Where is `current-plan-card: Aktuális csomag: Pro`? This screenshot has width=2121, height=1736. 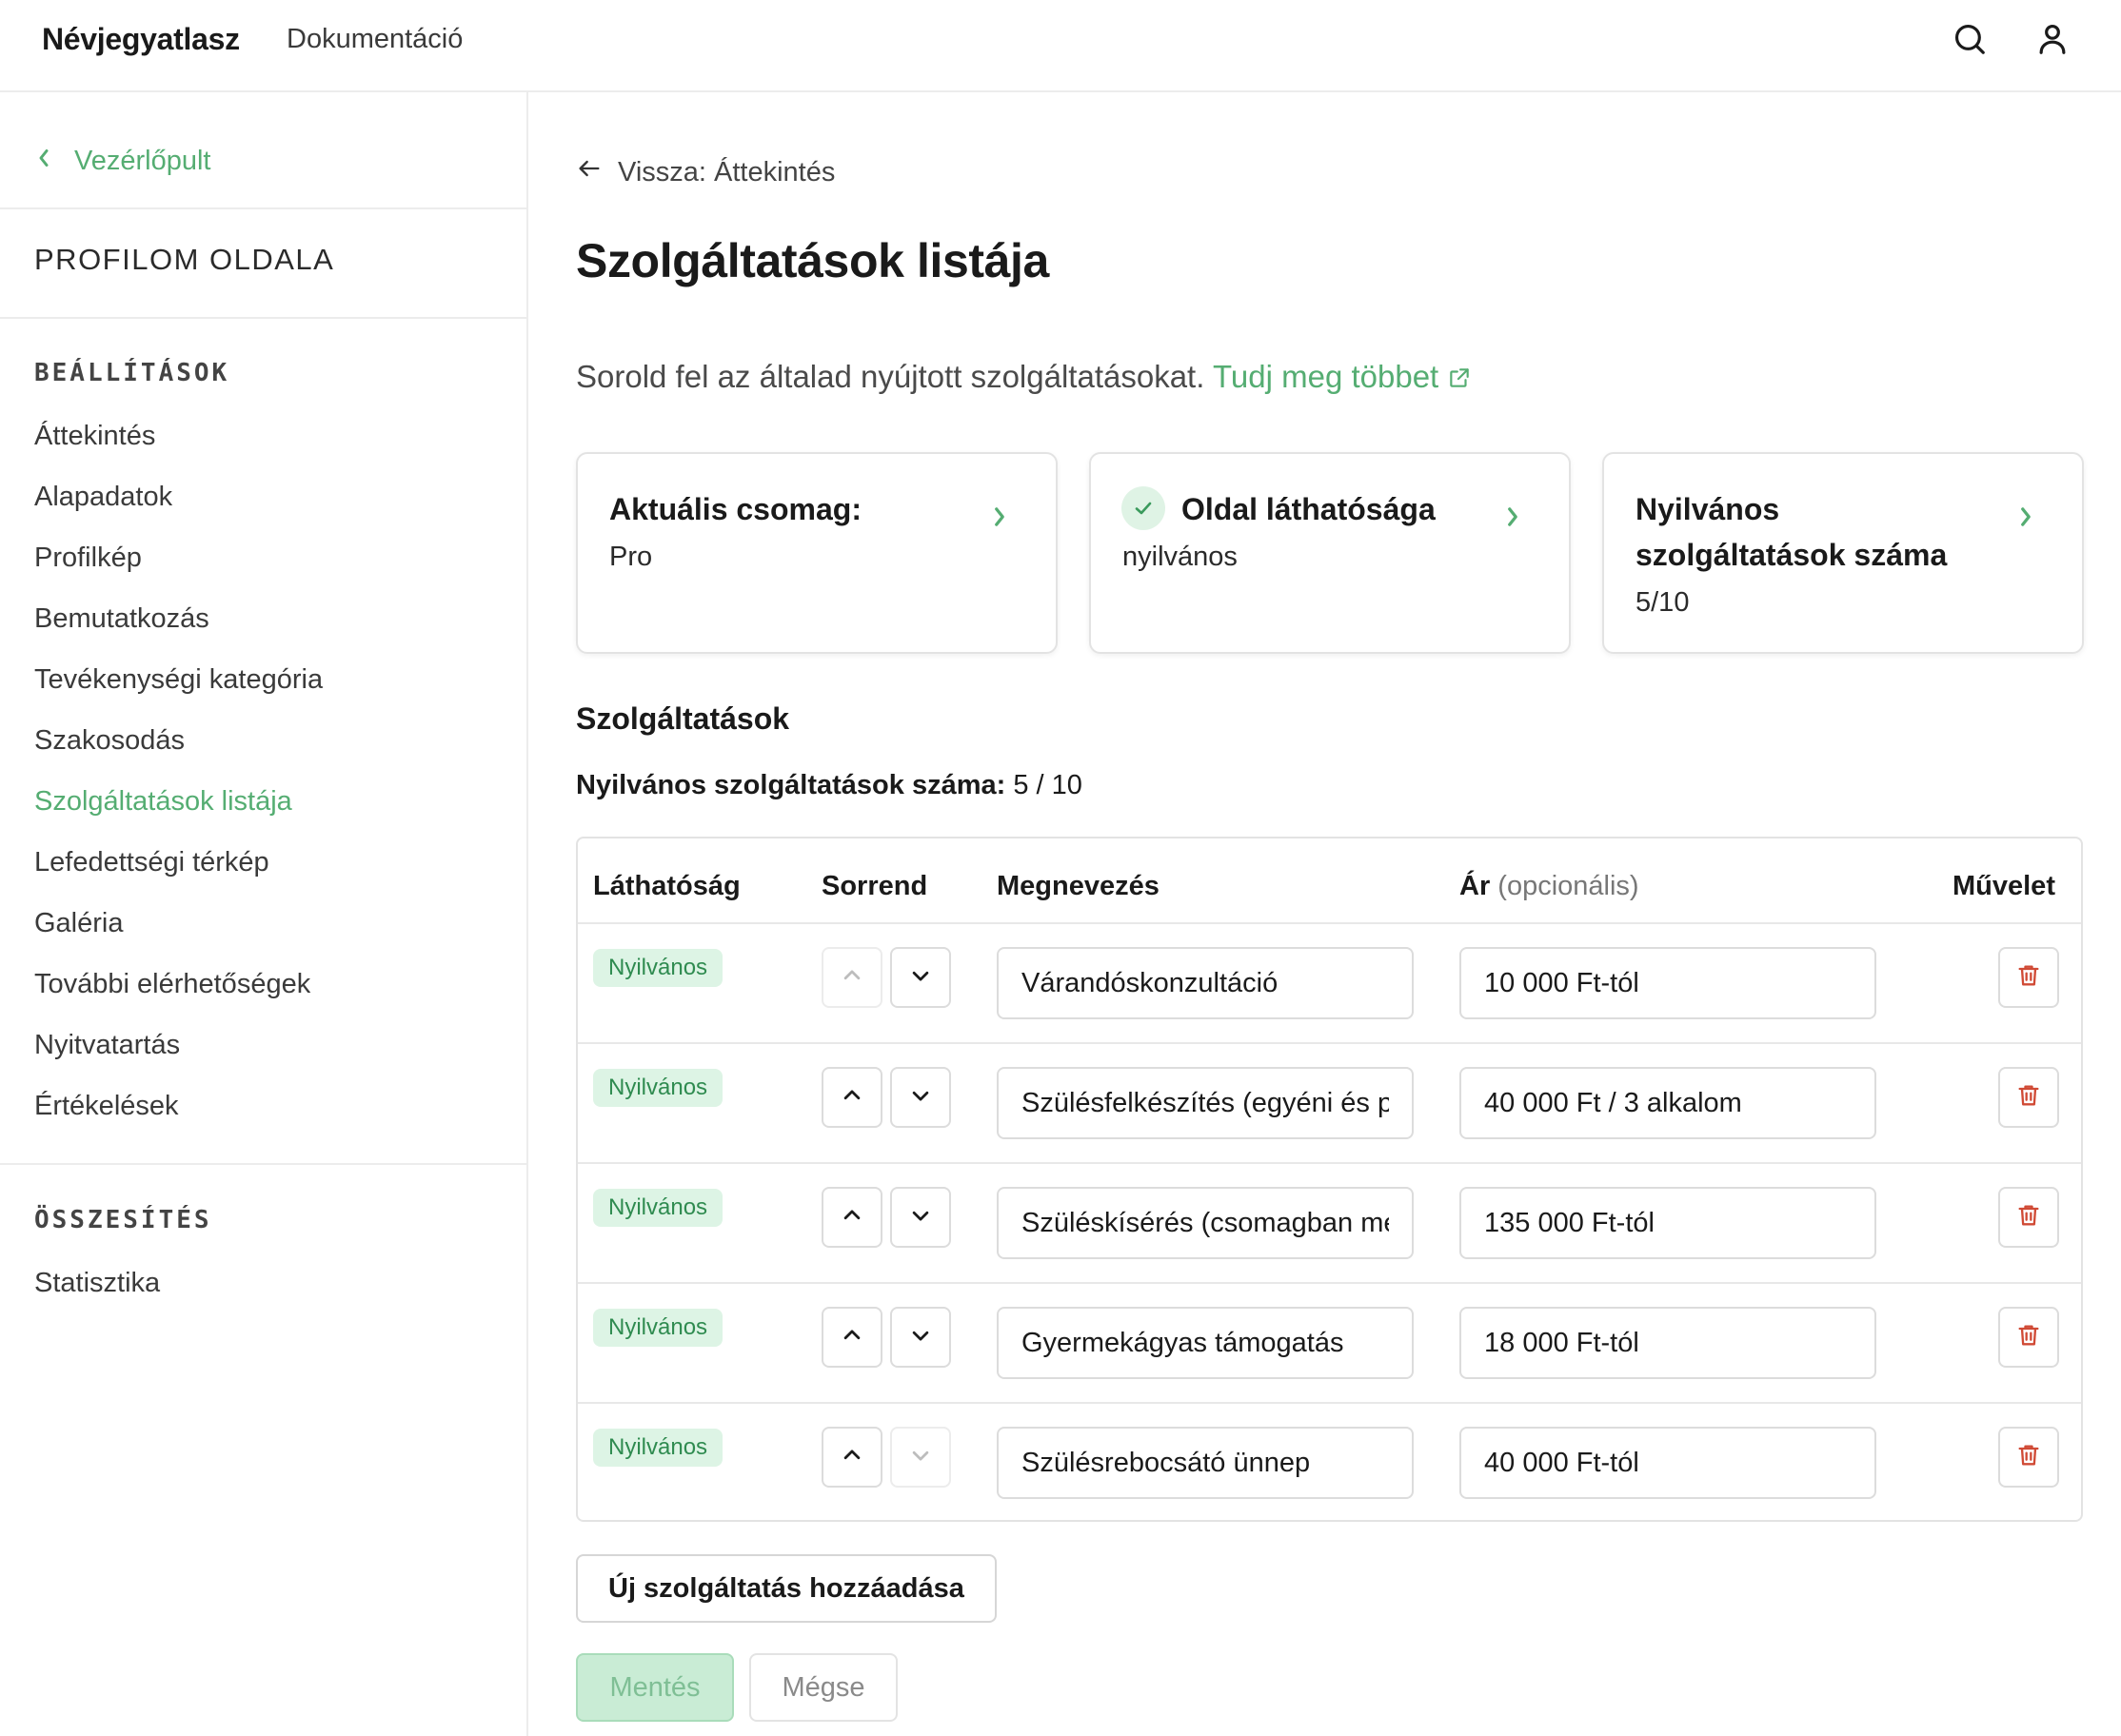 current-plan-card: Aktuális csomag: Pro is located at coordinates (817, 553).